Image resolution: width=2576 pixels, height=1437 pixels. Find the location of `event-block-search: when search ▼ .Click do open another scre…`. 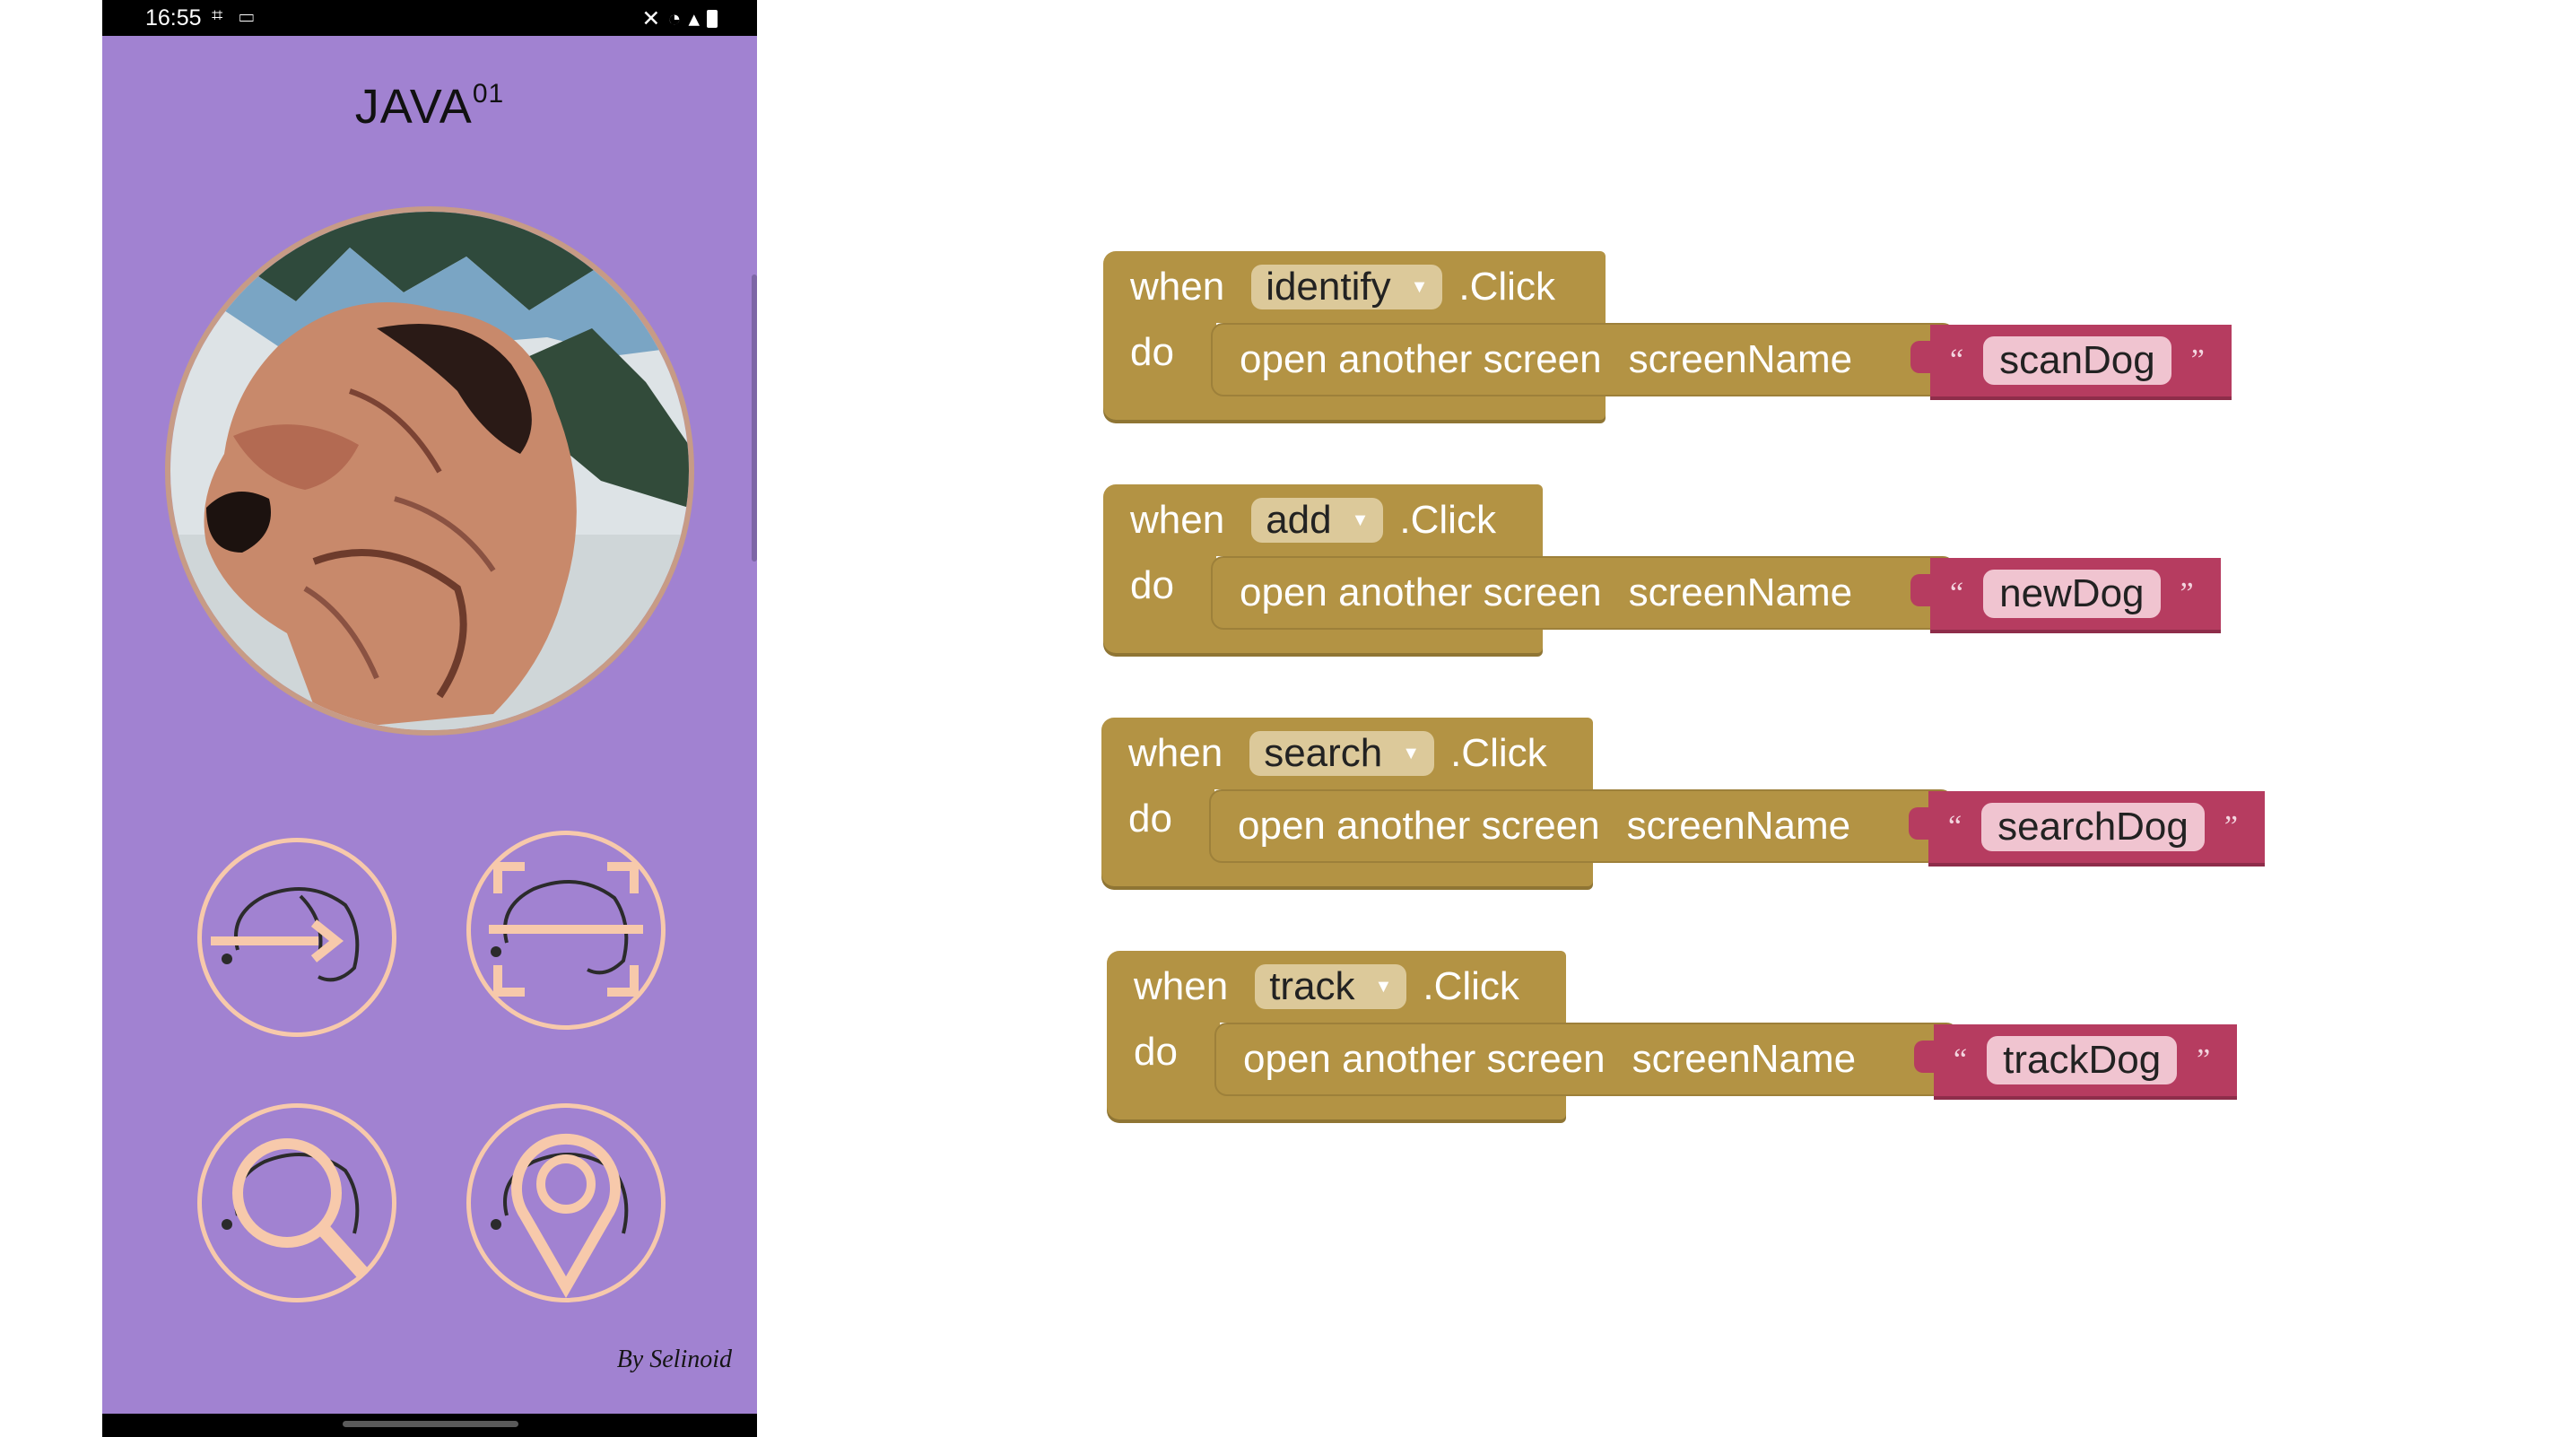

event-block-search: when search ▼ .Click do open another scre… is located at coordinates (1684, 807).